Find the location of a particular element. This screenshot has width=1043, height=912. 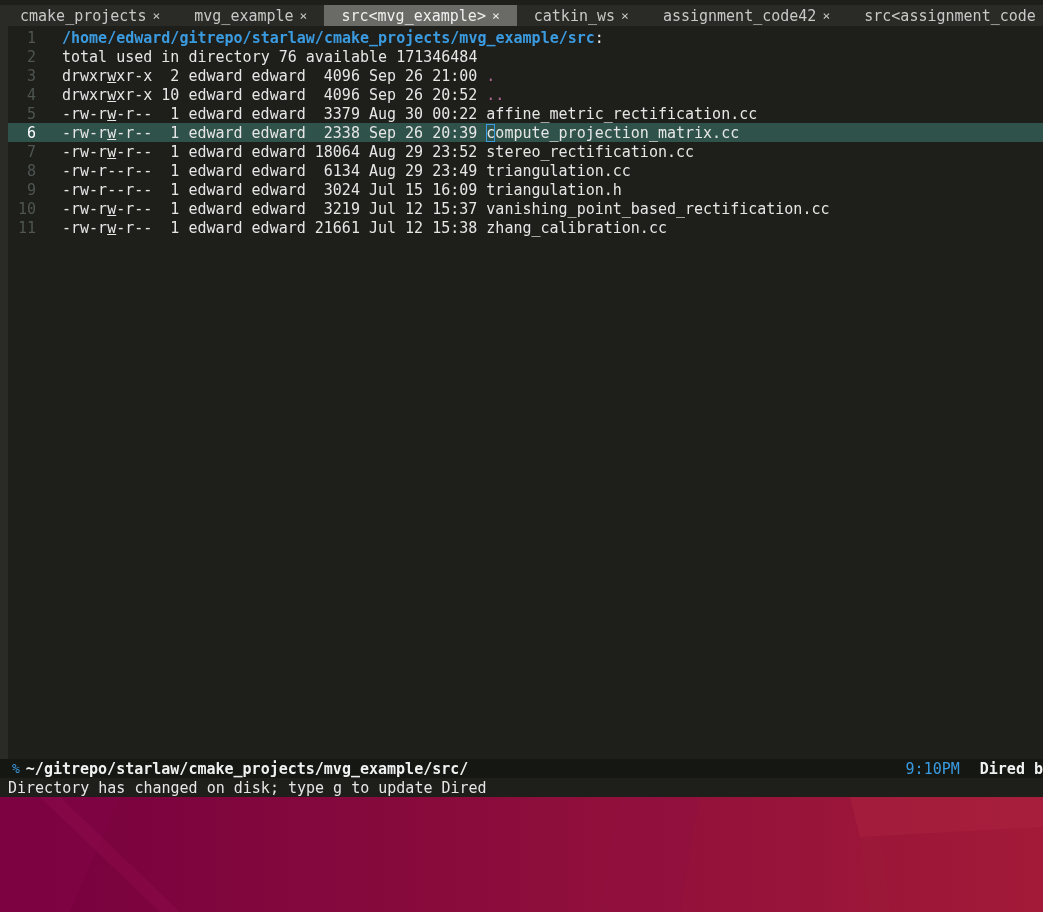

current-line-highlight: 6 -rw-rw-r-- 1 edward edward 2338 Sep 26 20:39 compute_projection_matrix.cc is located at coordinates (525, 132).